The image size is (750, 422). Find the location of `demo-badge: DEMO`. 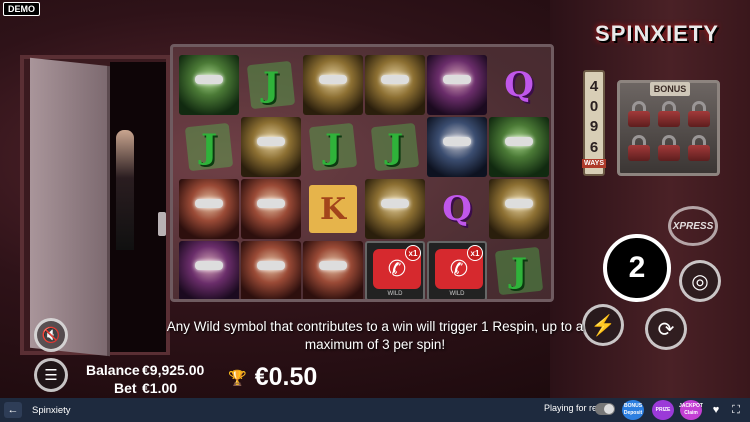

demo-badge: DEMO is located at coordinates (21, 9).